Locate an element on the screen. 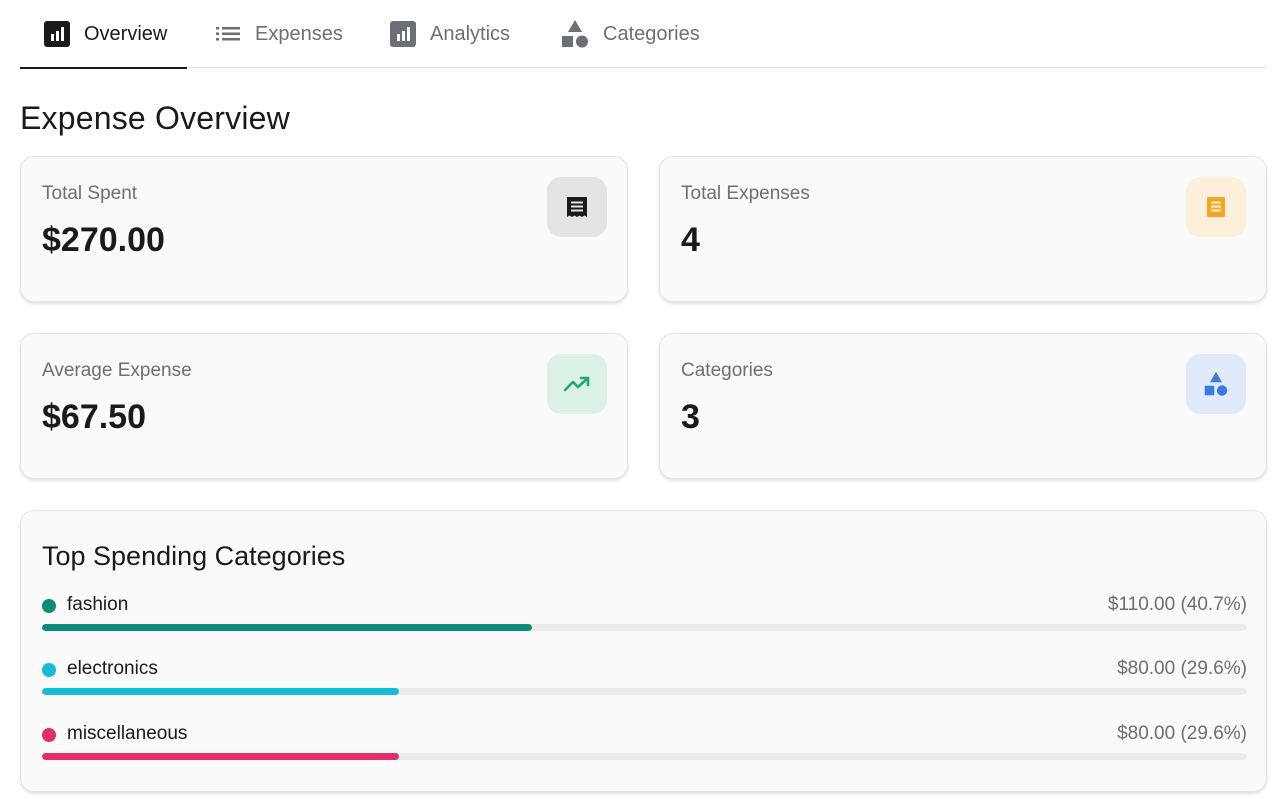 Image resolution: width=1278 pixels, height=801 pixels. active-tab-indicator is located at coordinates (104, 68).